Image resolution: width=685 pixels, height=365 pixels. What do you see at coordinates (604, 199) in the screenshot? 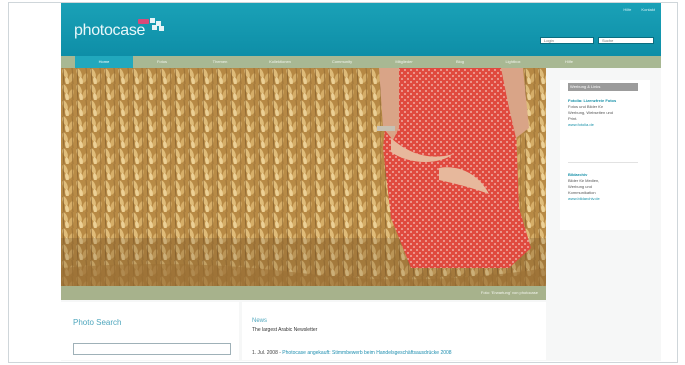
I see `sidebar-ad-2-url: www.bildarchiv.de` at bounding box center [604, 199].